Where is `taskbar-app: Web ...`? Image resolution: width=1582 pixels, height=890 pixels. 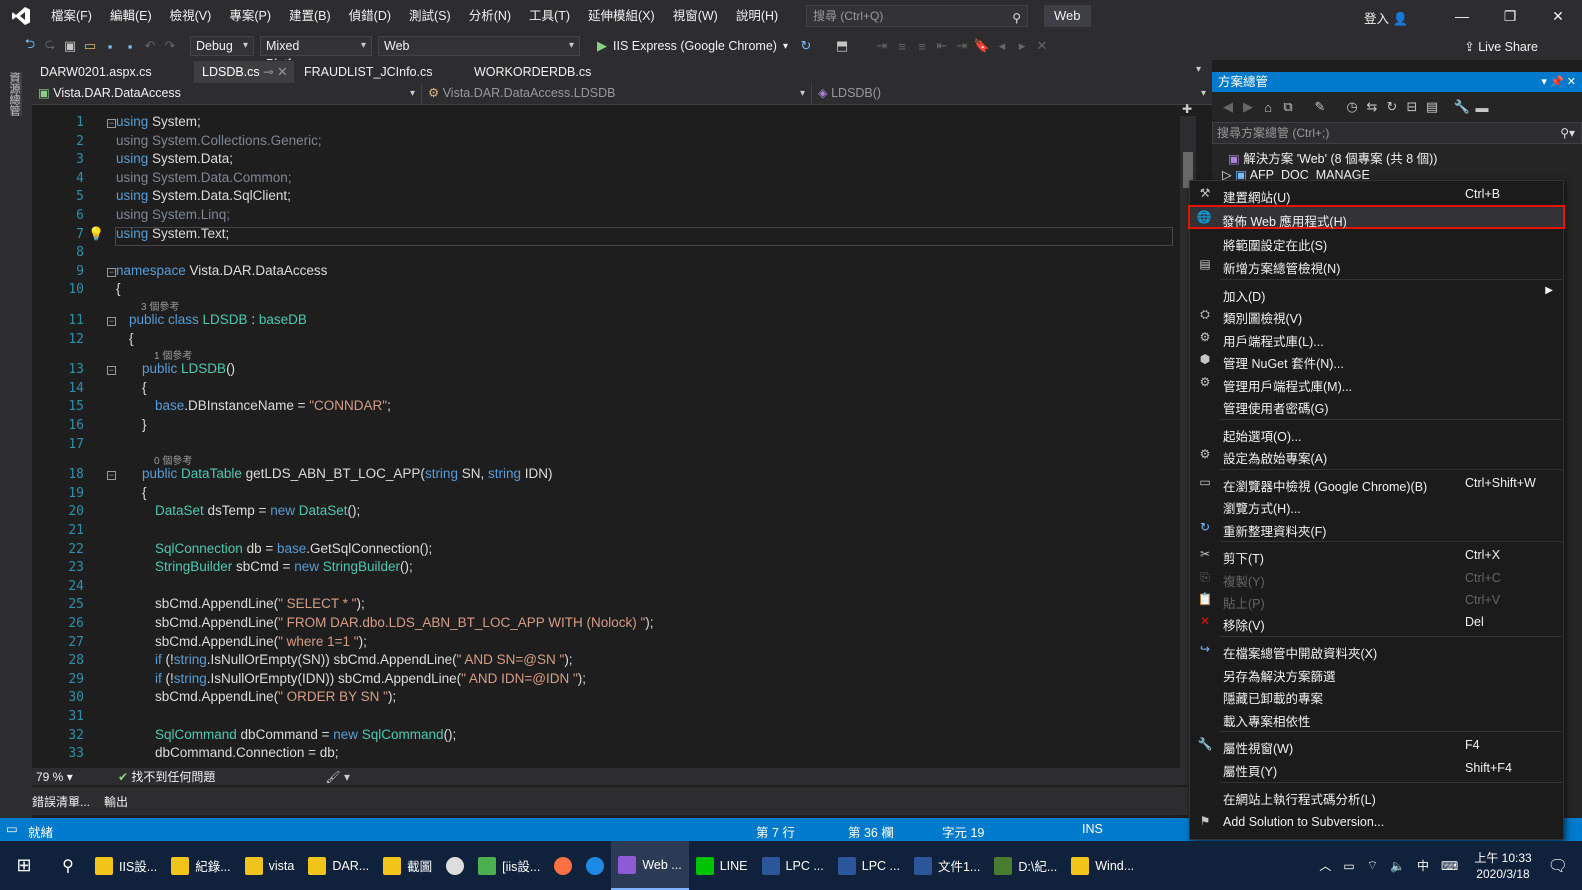 taskbar-app: Web ... is located at coordinates (650, 865).